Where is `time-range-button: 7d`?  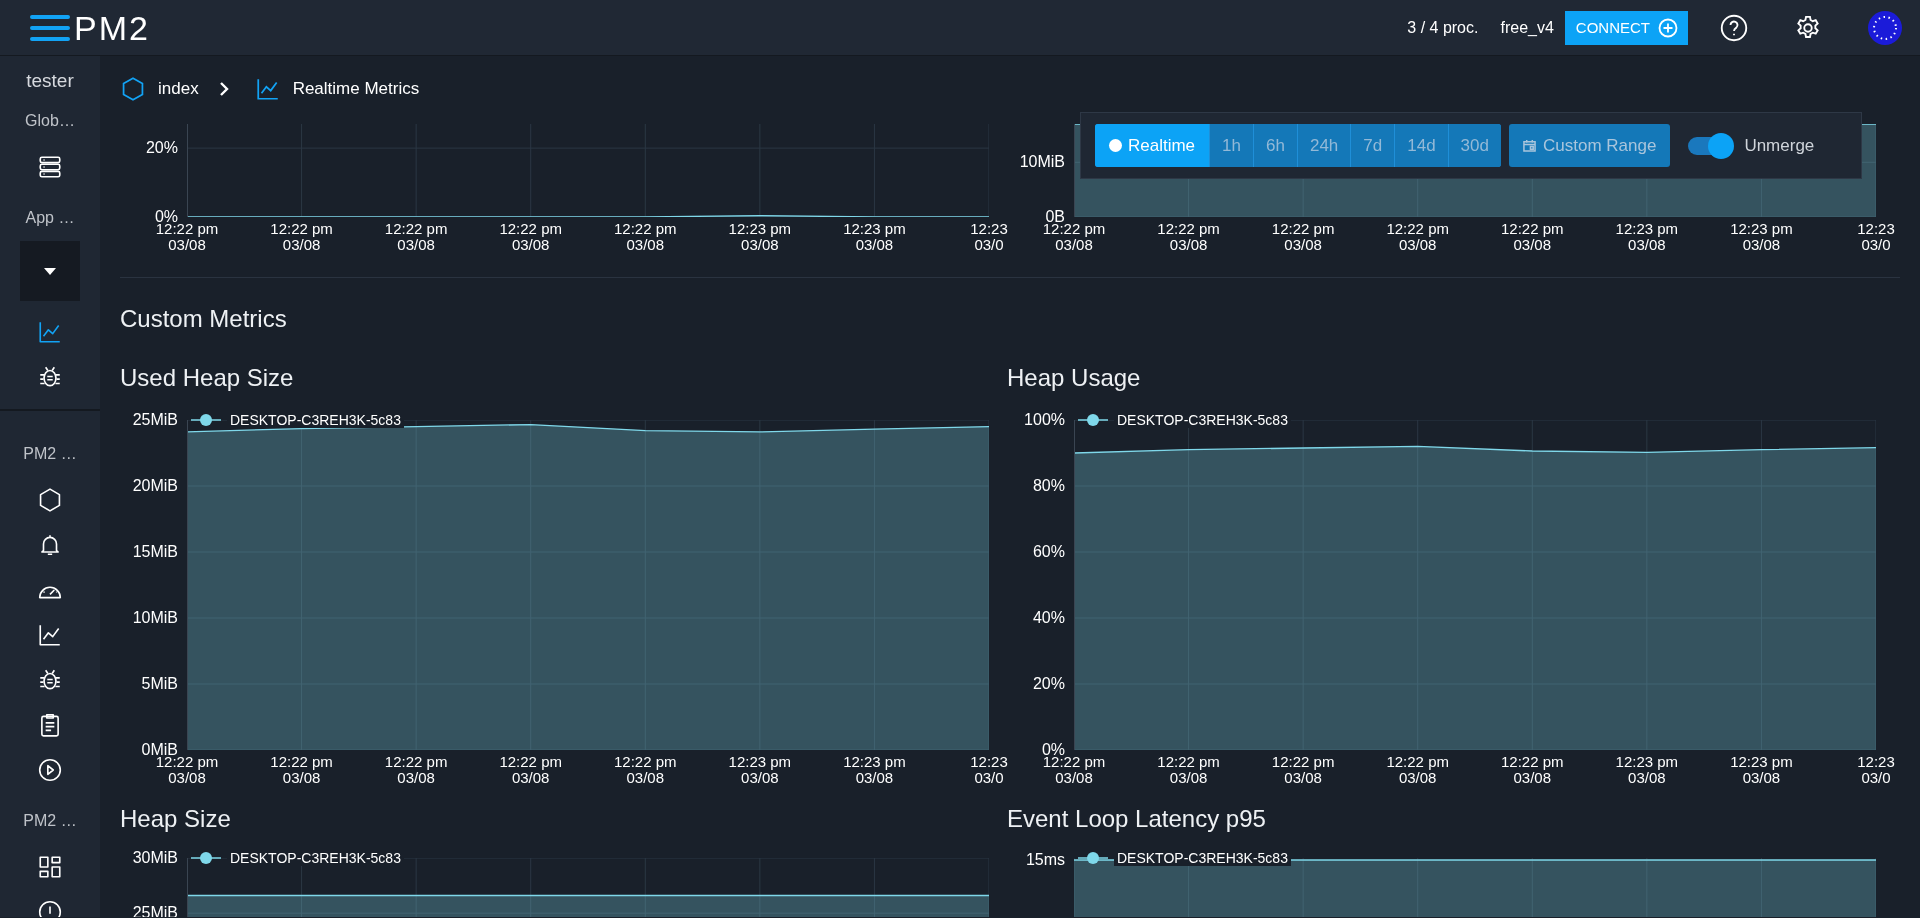 time-range-button: 7d is located at coordinates (1373, 145).